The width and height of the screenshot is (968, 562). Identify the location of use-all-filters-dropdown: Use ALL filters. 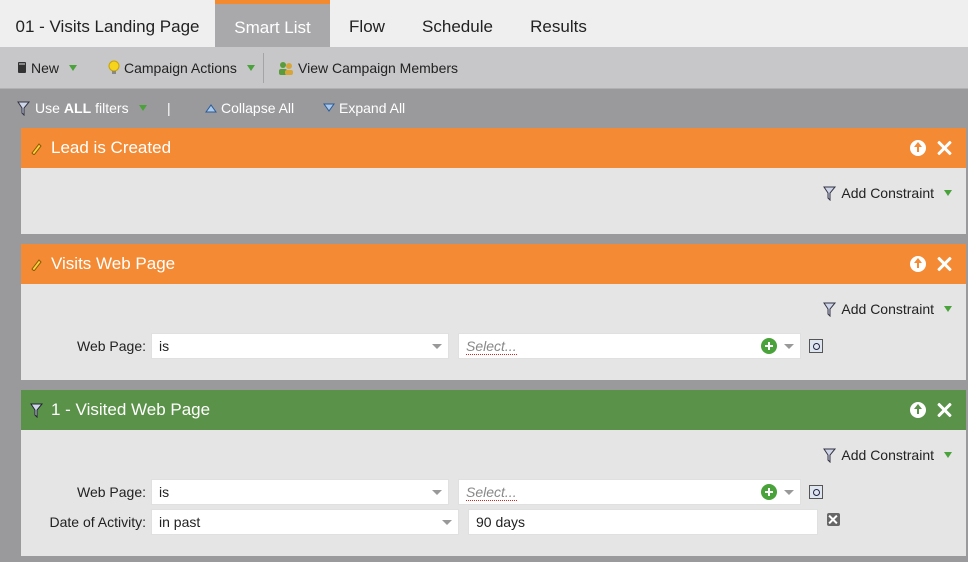
(82, 108).